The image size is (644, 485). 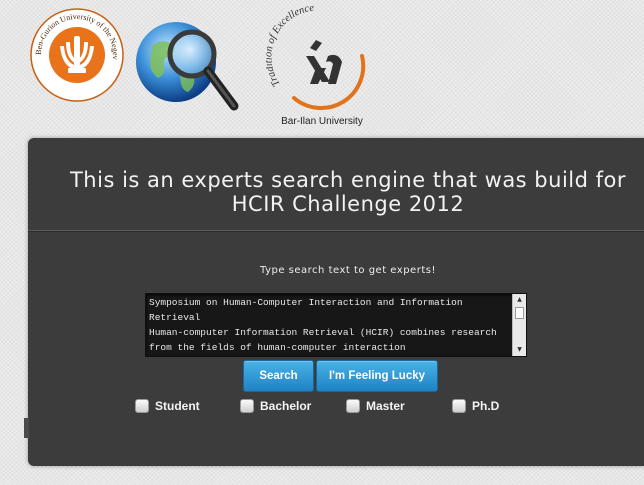 I want to click on scroll-up-icon: ▲, so click(x=519, y=300).